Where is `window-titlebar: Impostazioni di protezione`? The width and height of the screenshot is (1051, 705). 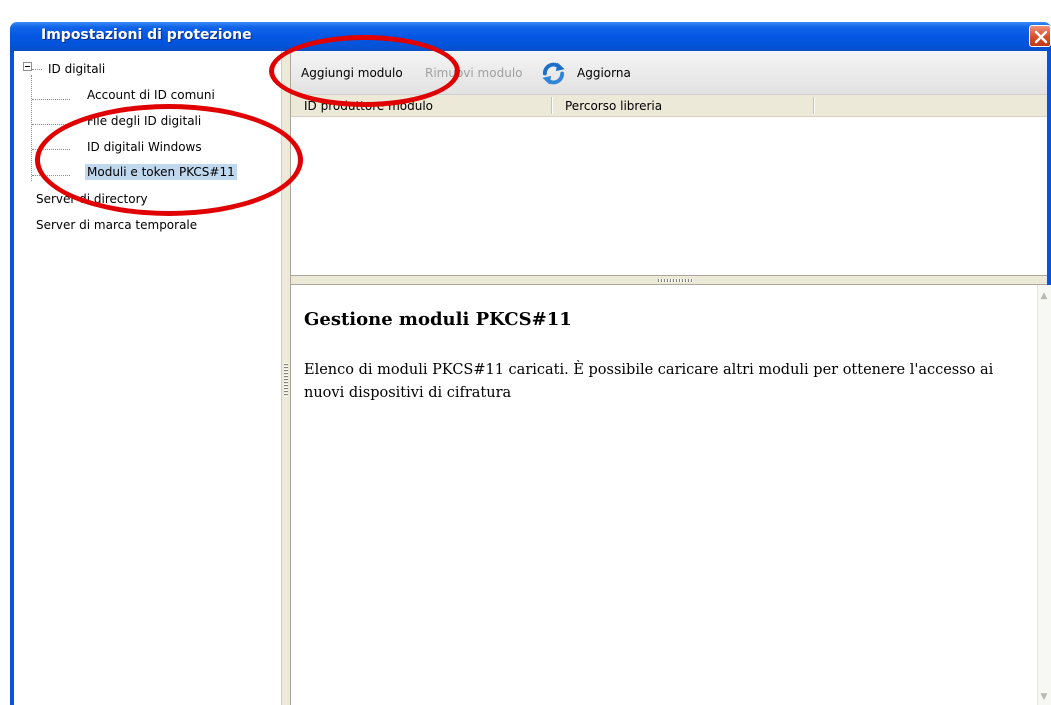 window-titlebar: Impostazioni di protezione is located at coordinates (530, 36).